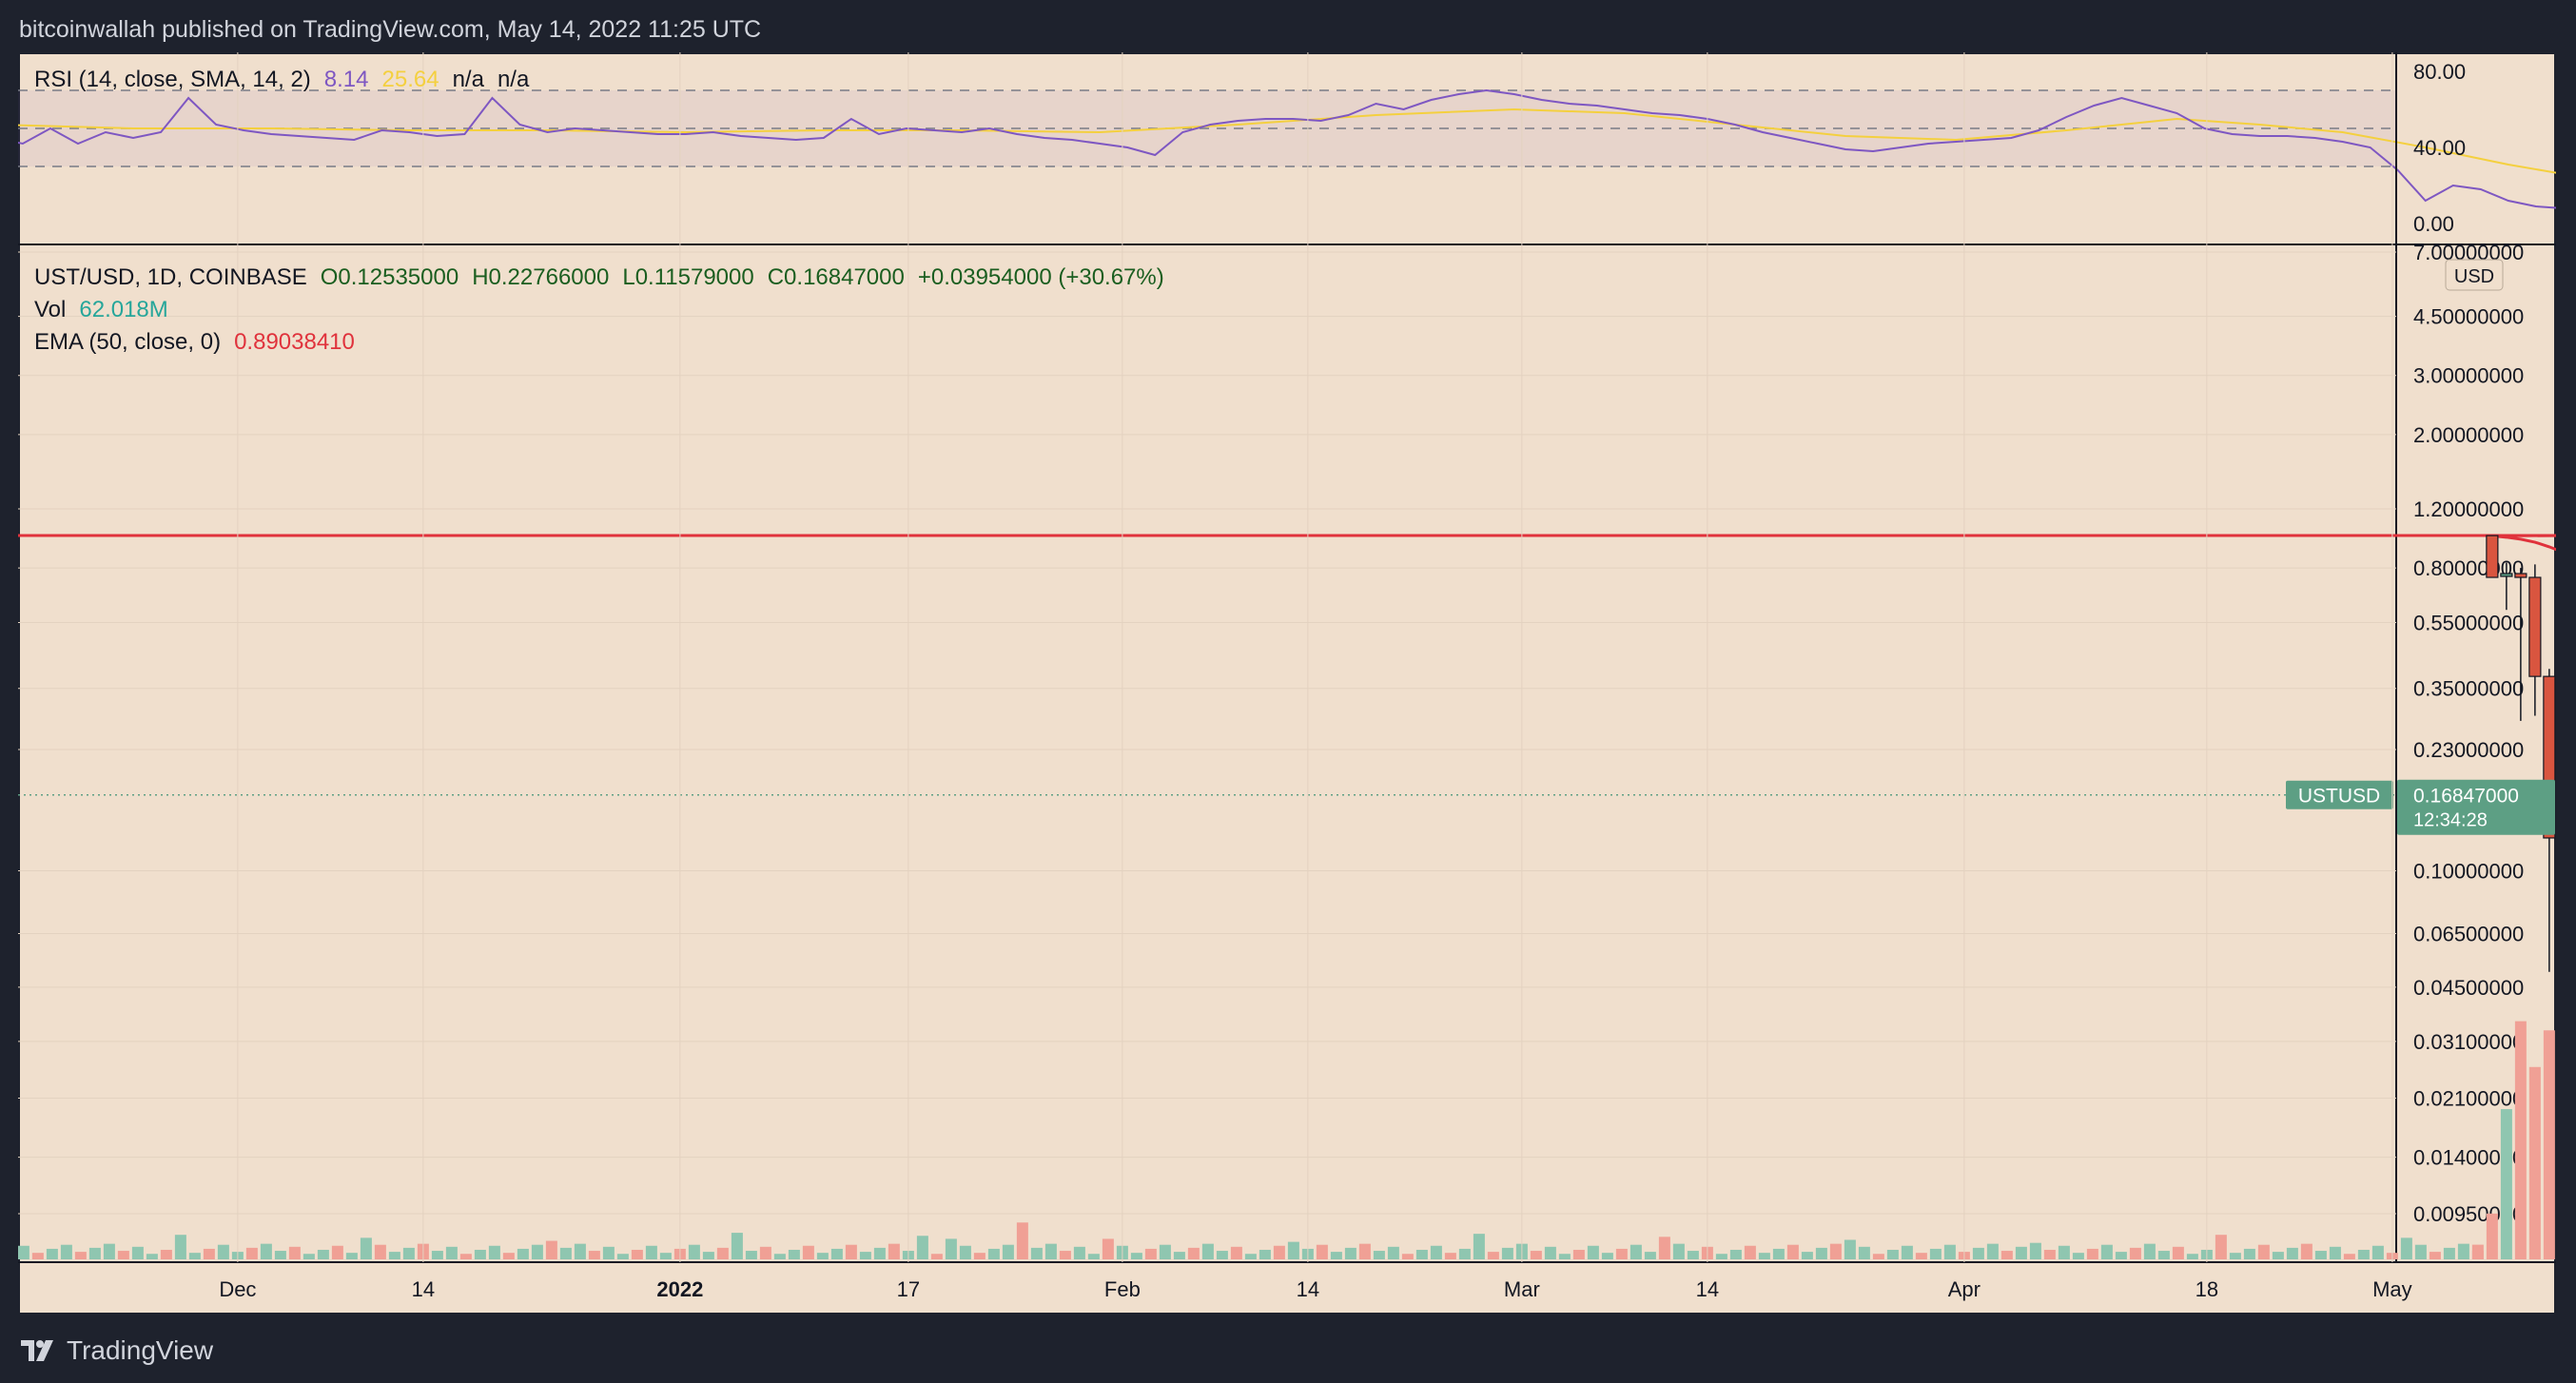  I want to click on price-y-tick-label: 4.50000000, so click(2468, 317).